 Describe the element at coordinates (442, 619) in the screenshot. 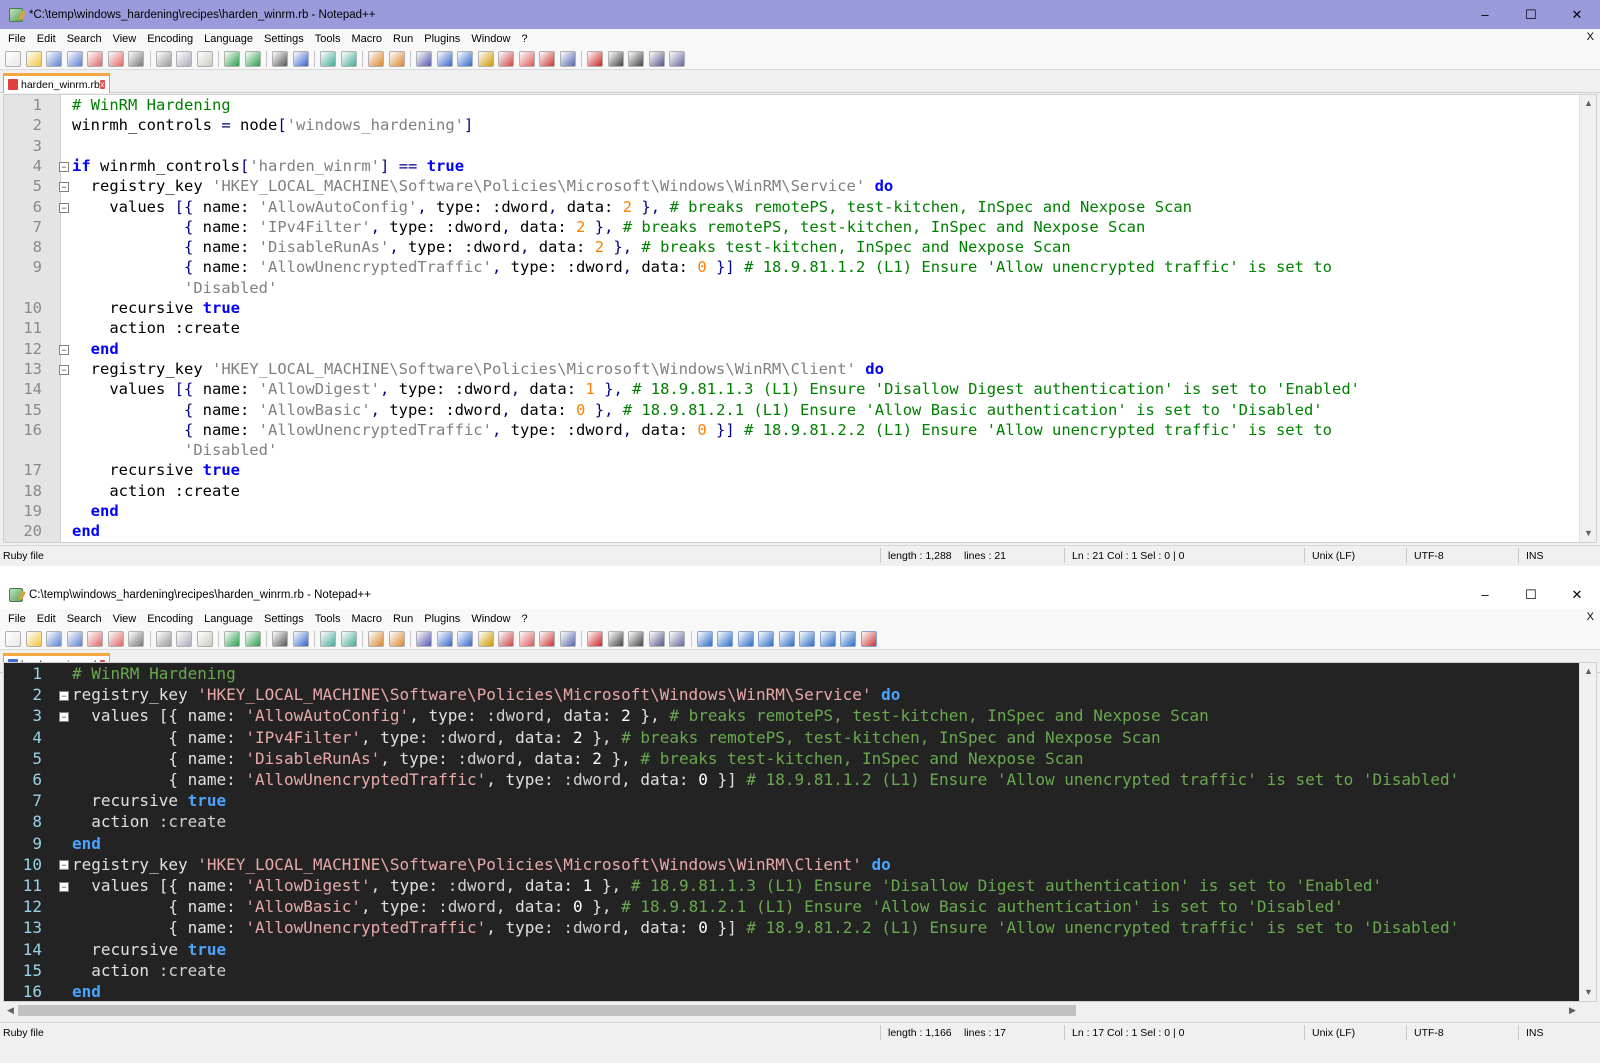

I see `menu-plugins: Plugins` at that location.